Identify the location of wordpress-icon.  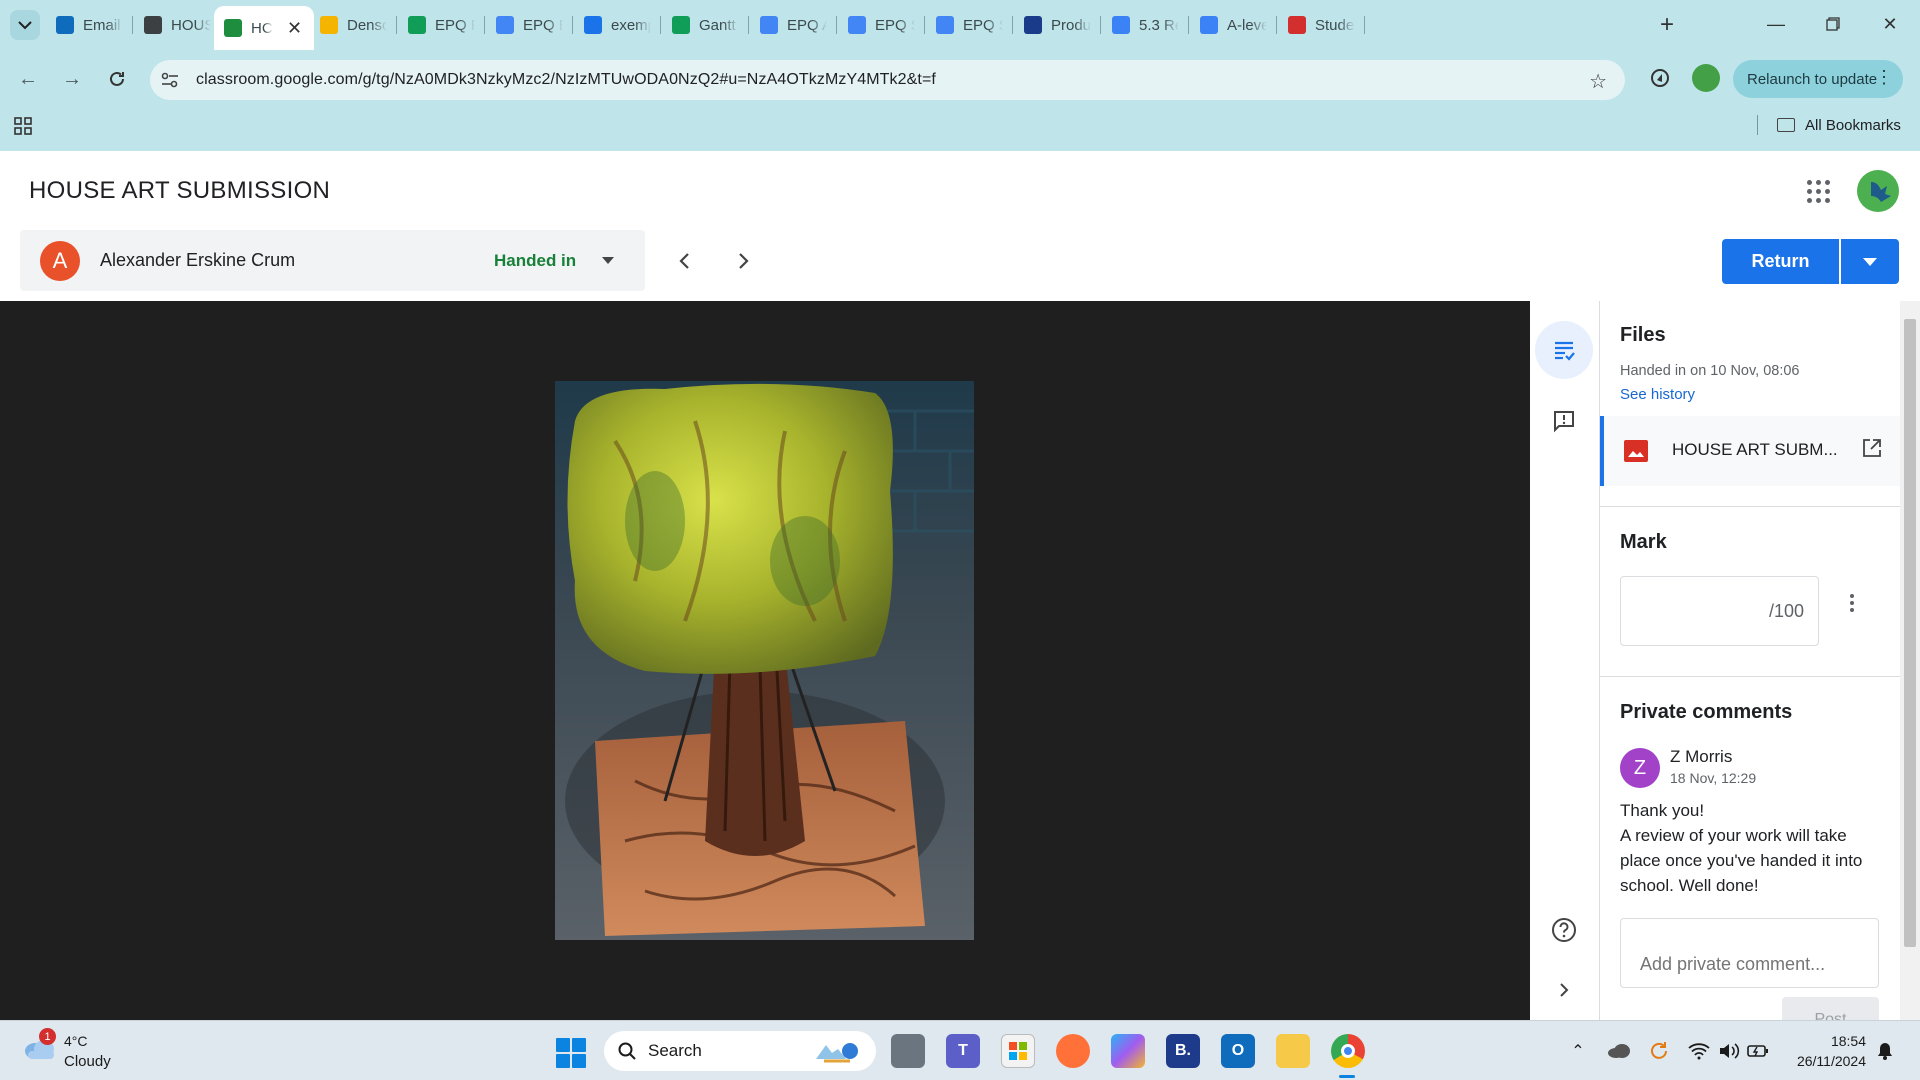
(1121, 25).